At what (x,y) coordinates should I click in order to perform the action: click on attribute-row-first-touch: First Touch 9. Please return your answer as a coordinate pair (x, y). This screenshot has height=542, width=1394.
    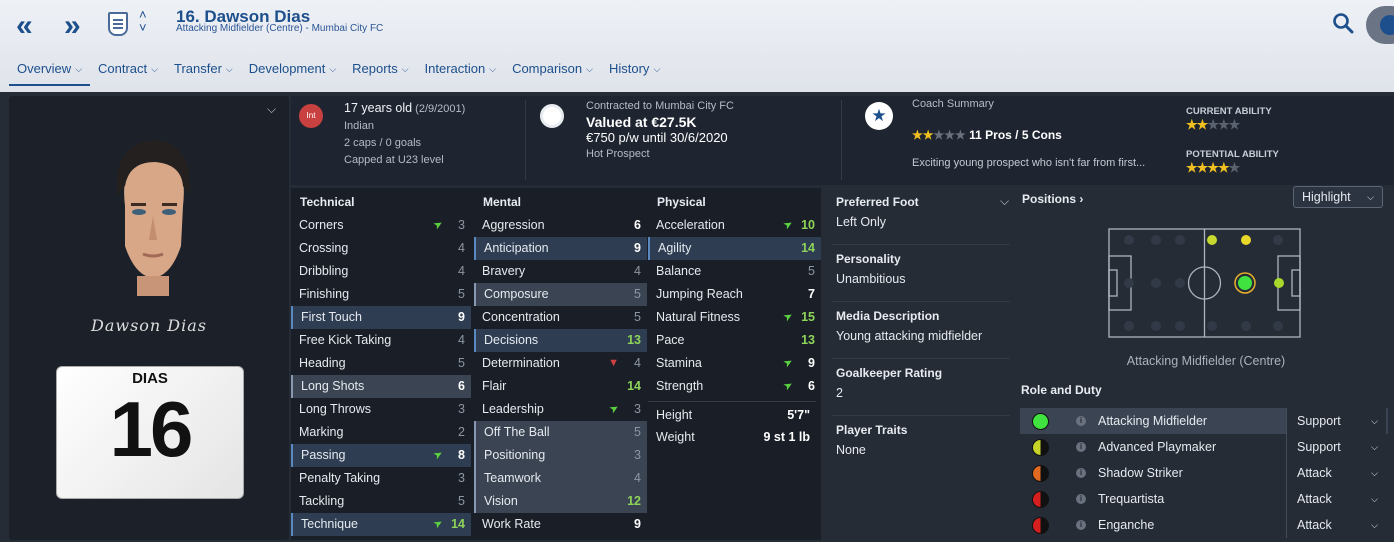
    Looking at the image, I should click on (381, 317).